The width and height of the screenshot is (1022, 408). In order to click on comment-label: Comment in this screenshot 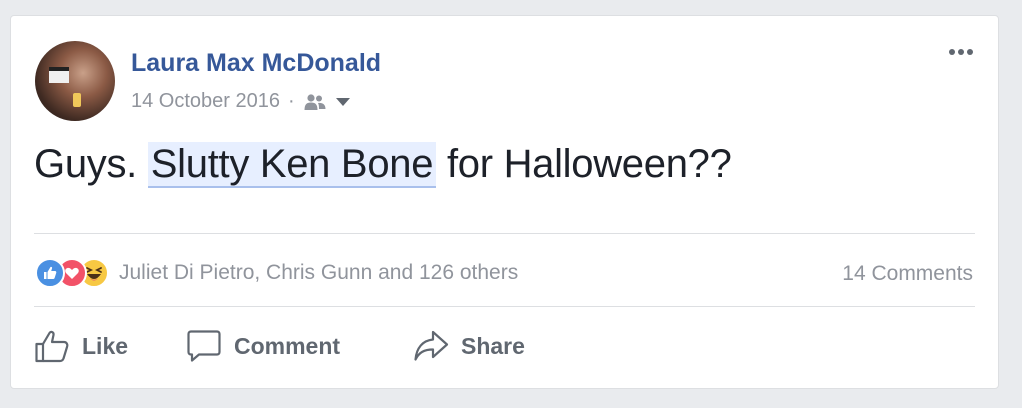, I will do `click(287, 345)`.